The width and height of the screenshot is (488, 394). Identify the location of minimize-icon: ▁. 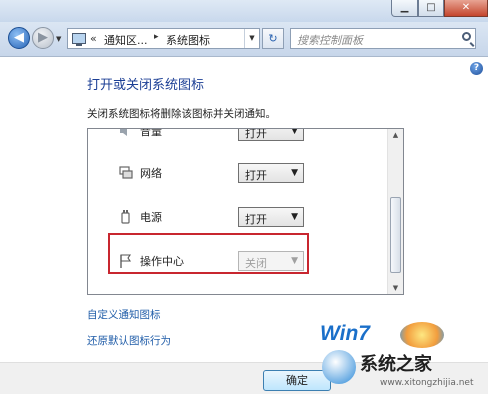
(404, 7).